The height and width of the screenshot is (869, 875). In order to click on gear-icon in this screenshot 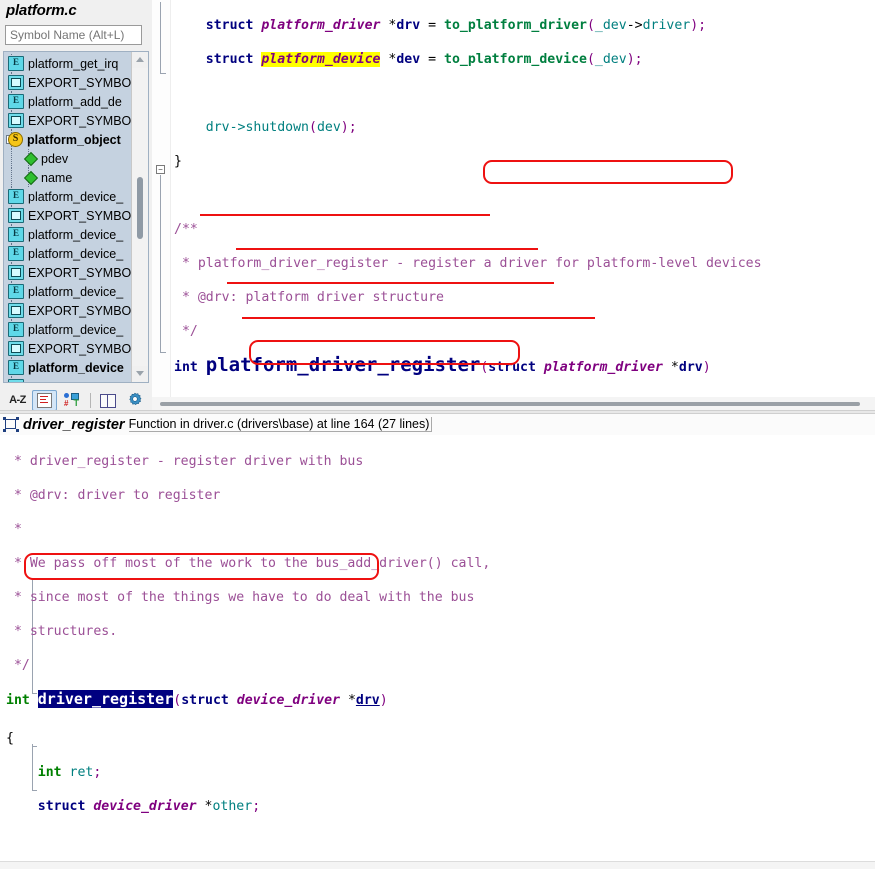, I will do `click(134, 398)`.